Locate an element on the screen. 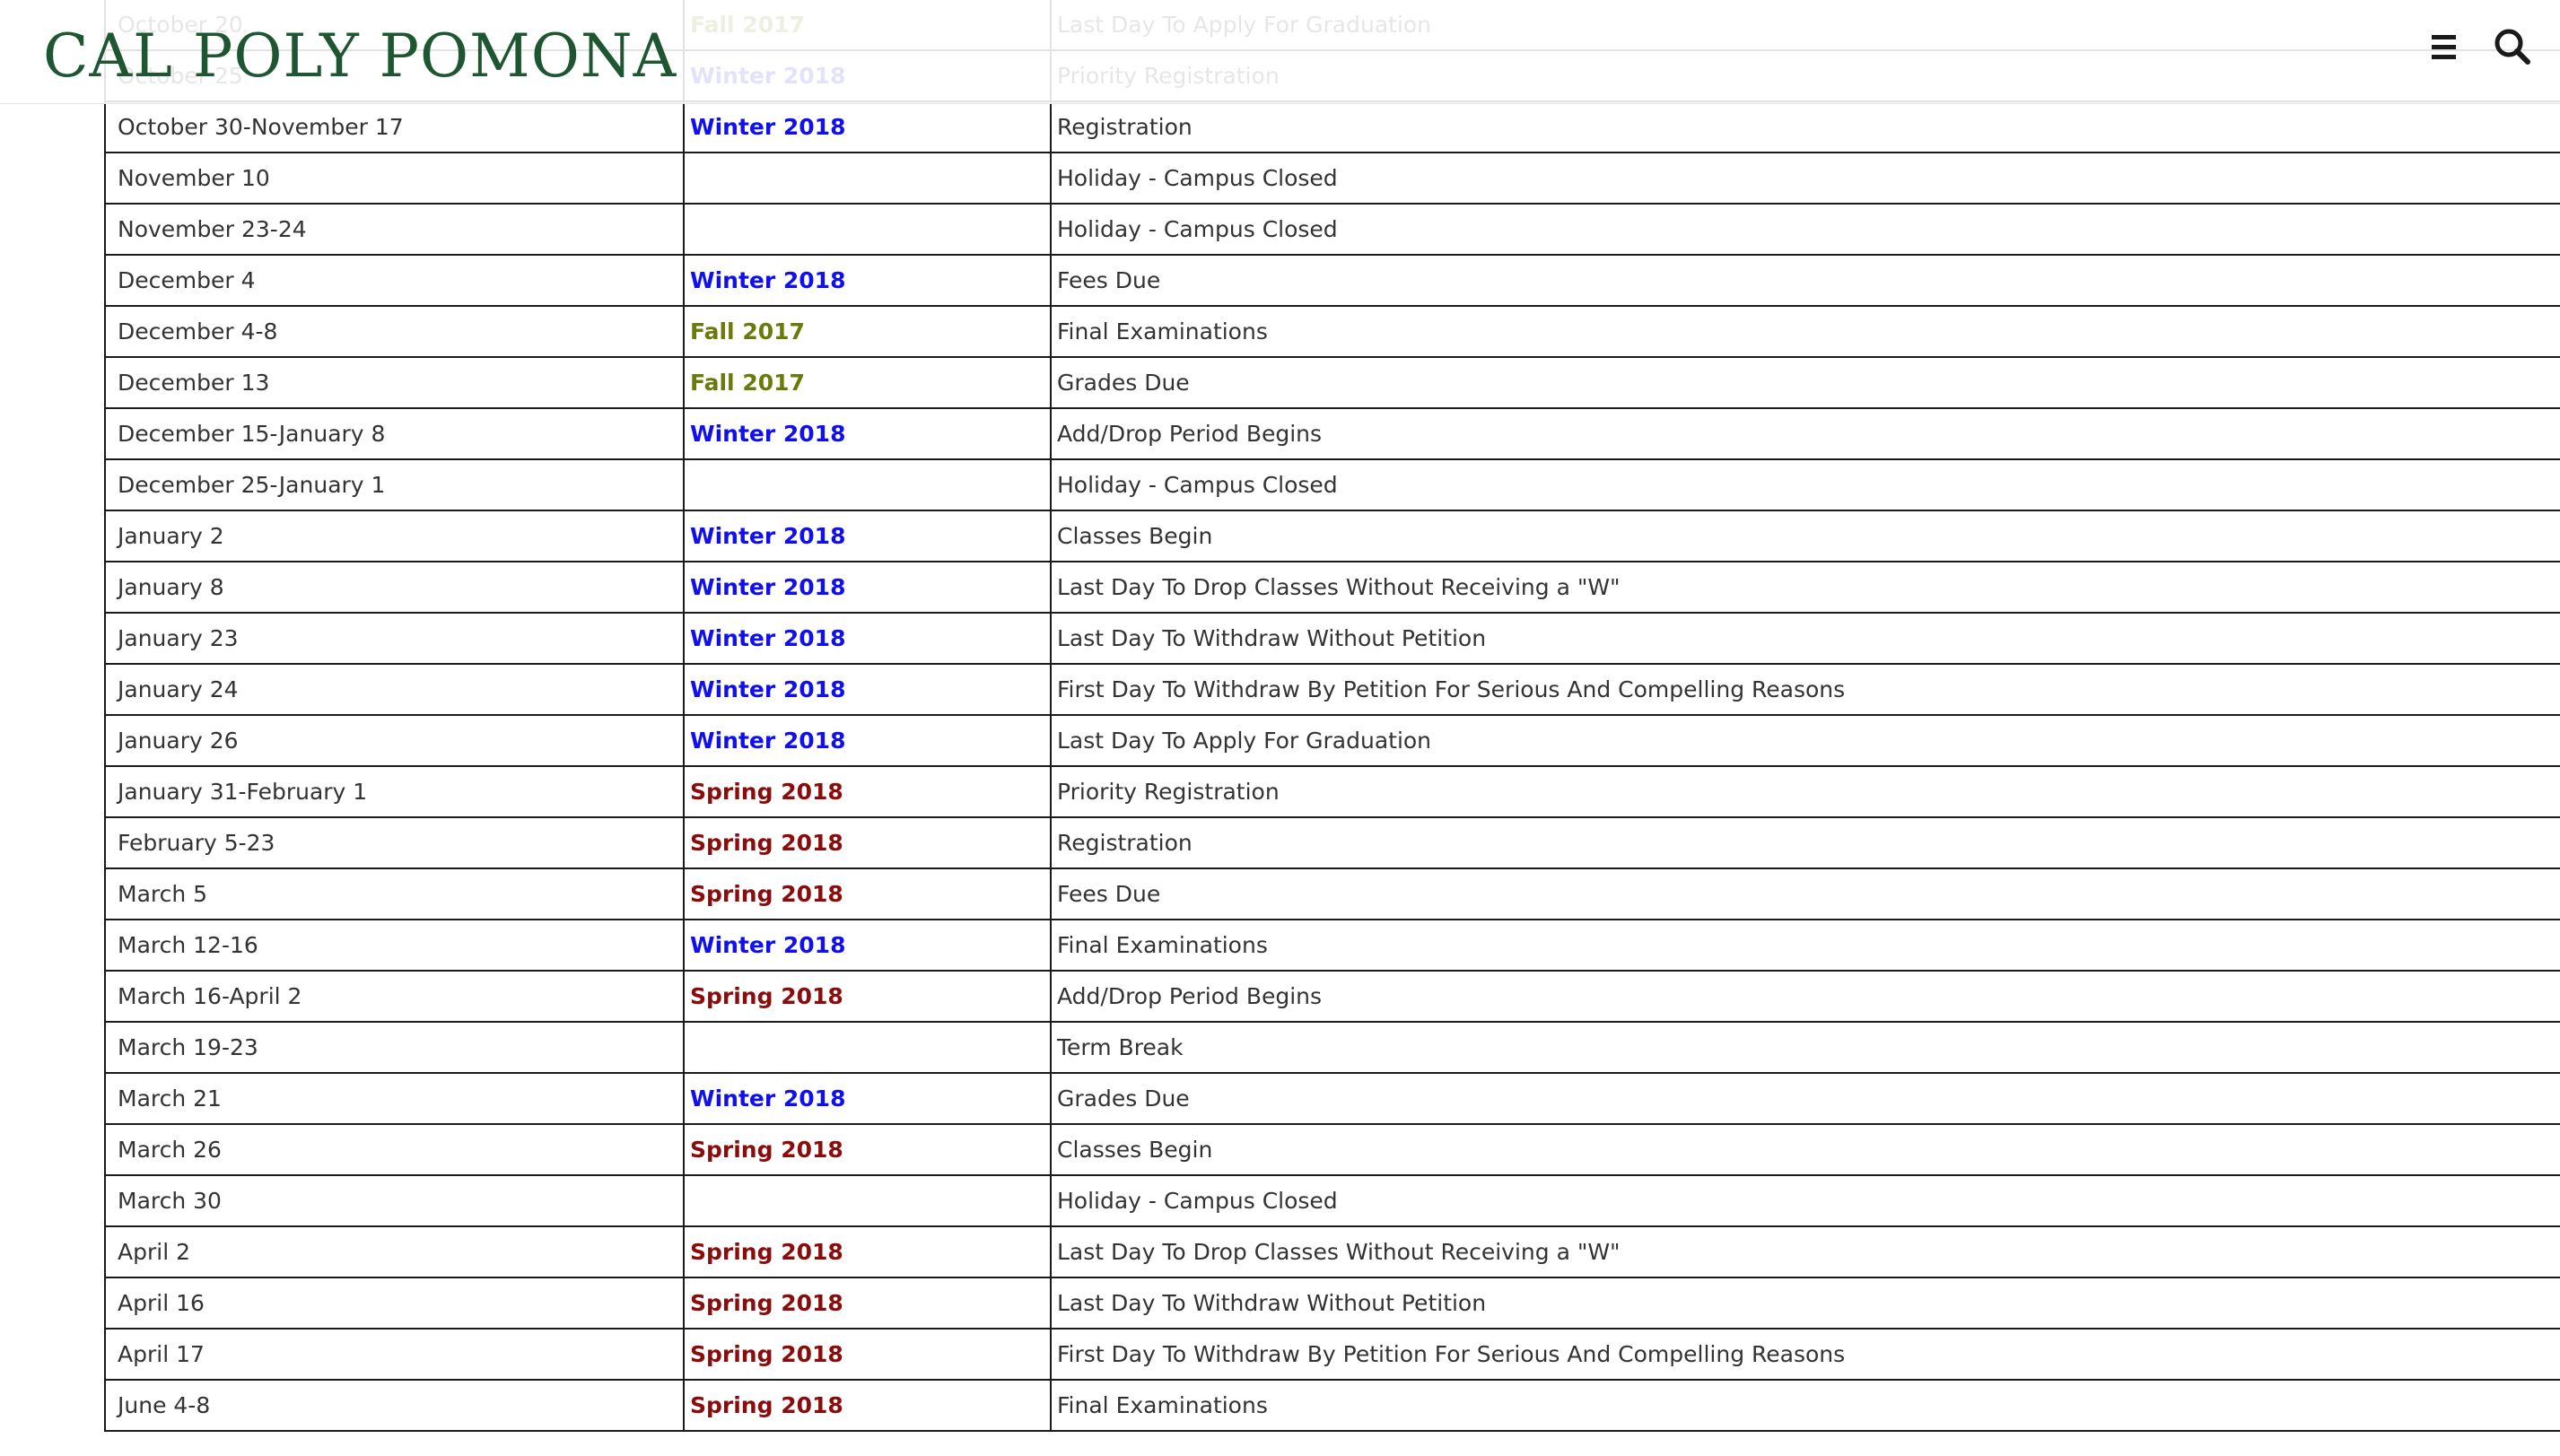  date-cell: October 30-November 17 is located at coordinates (394, 127).